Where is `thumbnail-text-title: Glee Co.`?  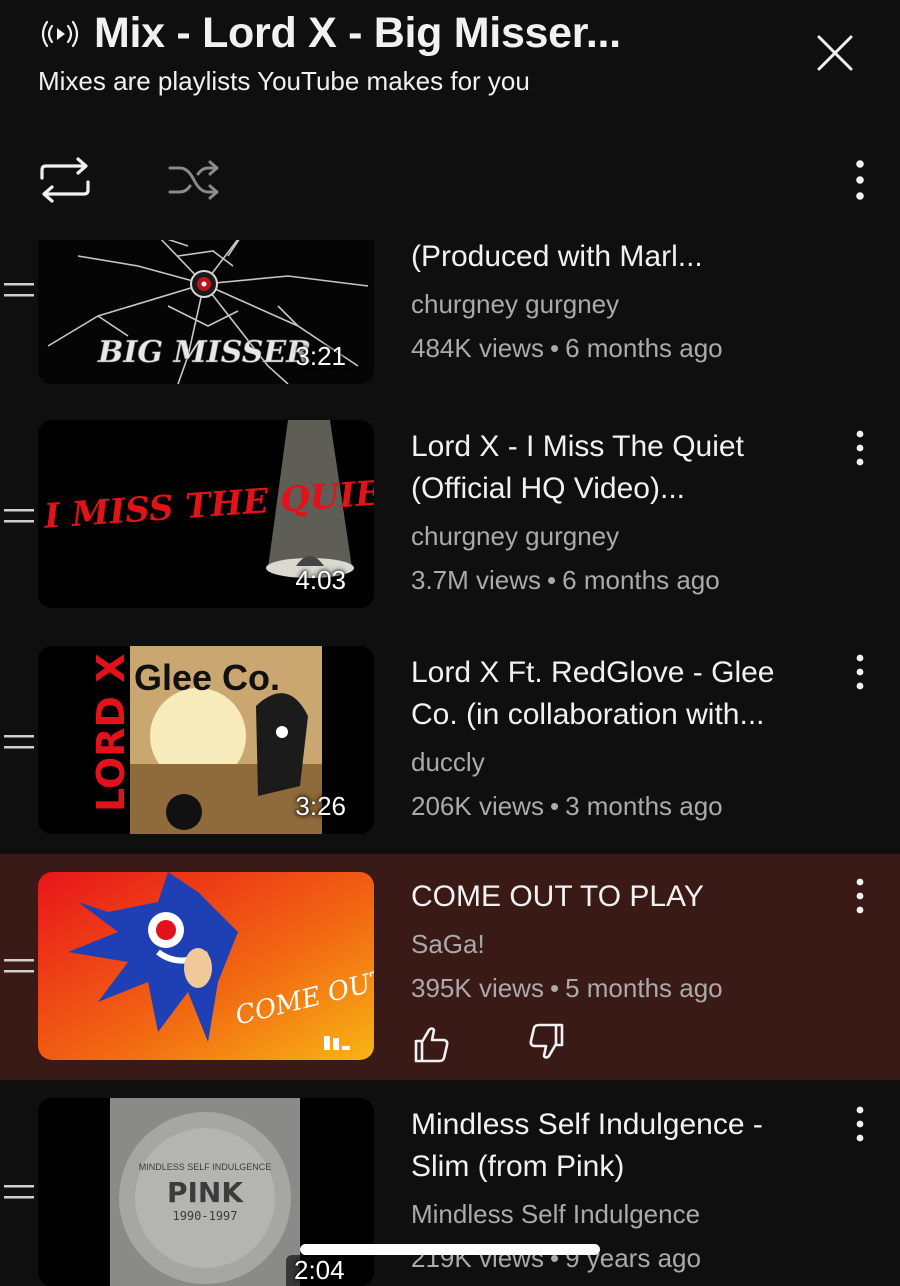 thumbnail-text-title: Glee Co. is located at coordinates (207, 677).